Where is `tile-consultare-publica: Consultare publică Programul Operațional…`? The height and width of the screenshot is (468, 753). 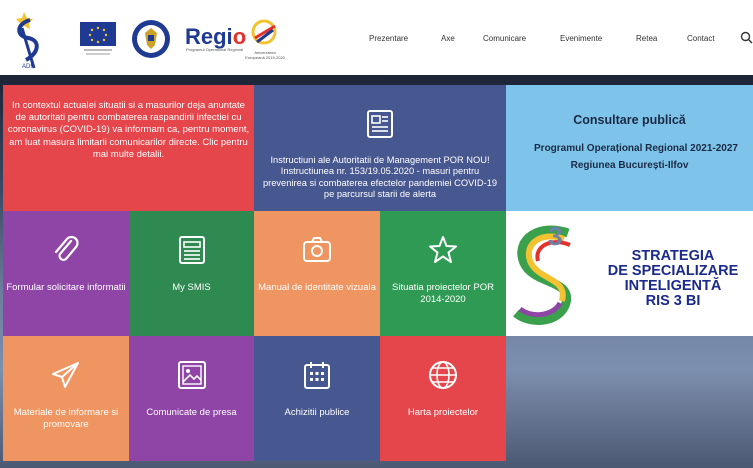
tile-consultare-publica: Consultare publică Programul Operațional… is located at coordinates (629, 148).